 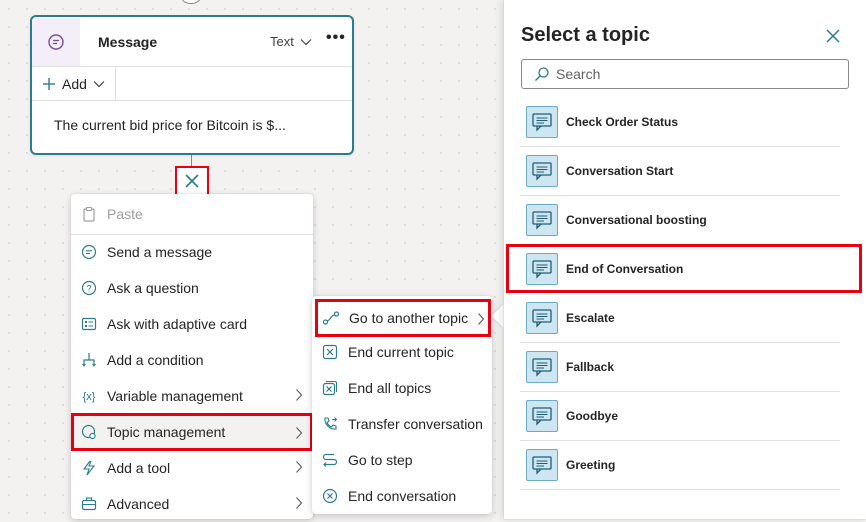 What do you see at coordinates (49, 83) in the screenshot?
I see `plus-icon` at bounding box center [49, 83].